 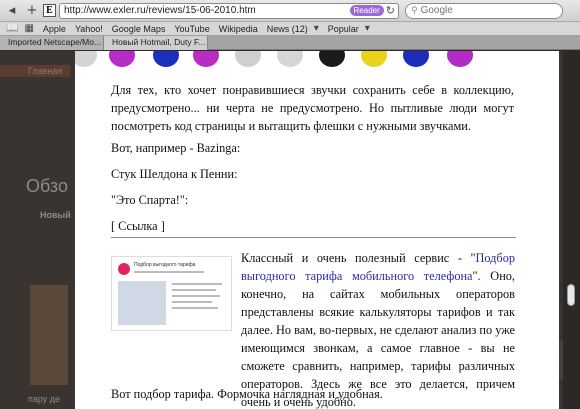 What do you see at coordinates (571, 230) in the screenshot?
I see `scrollbar` at bounding box center [571, 230].